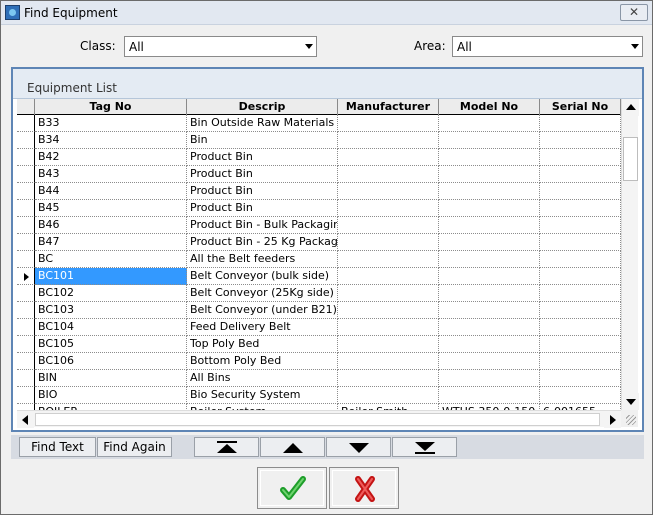  Describe the element at coordinates (634, 12) in the screenshot. I see `close-button: ✕` at that location.